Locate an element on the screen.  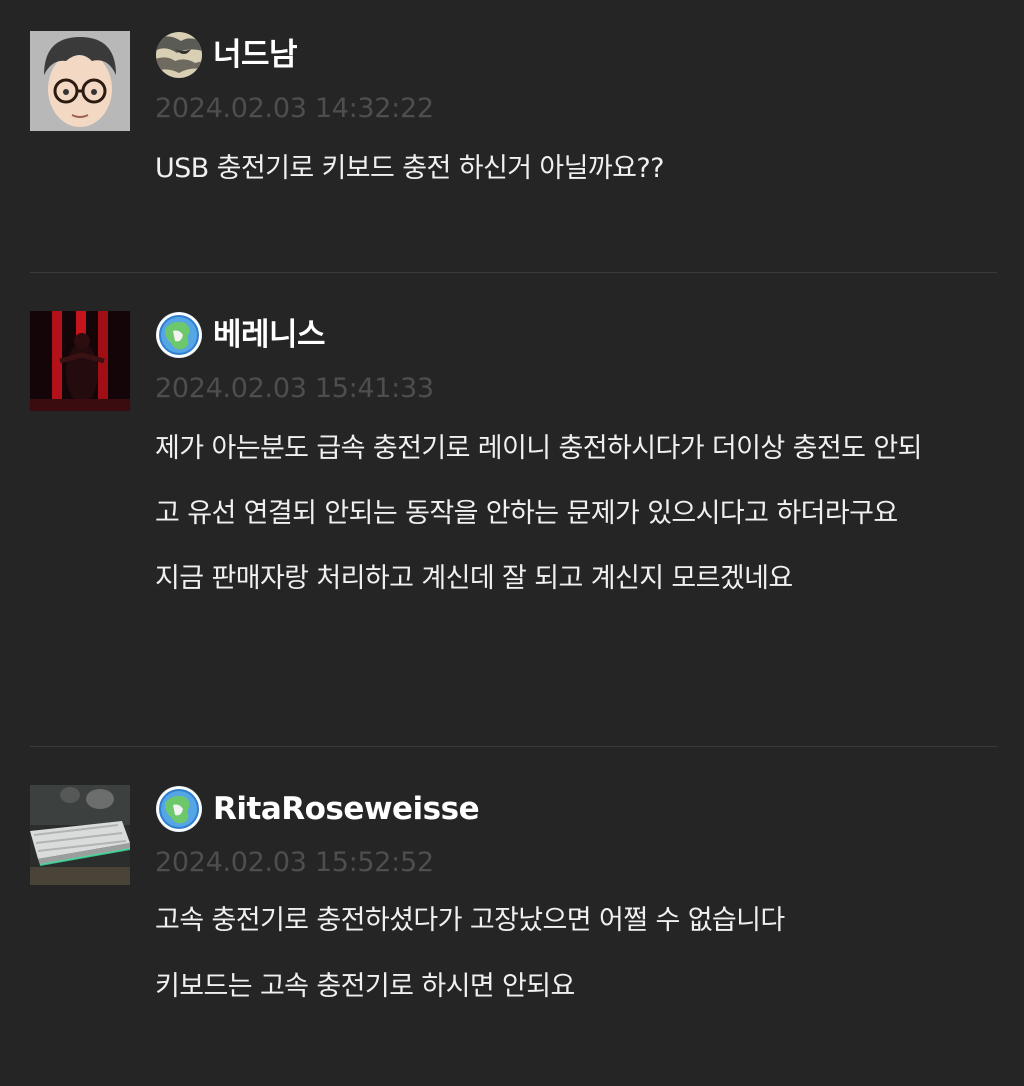
nickname: RitaRoseweisse is located at coordinates (346, 809).